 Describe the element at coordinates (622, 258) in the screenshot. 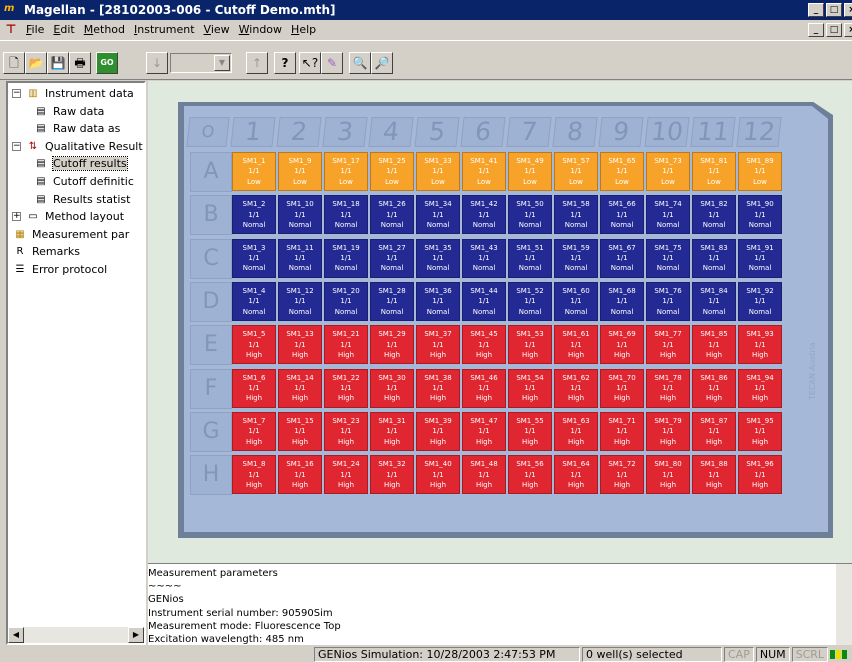

I see `plate-well: SM1_67 1/1 Nomal` at that location.